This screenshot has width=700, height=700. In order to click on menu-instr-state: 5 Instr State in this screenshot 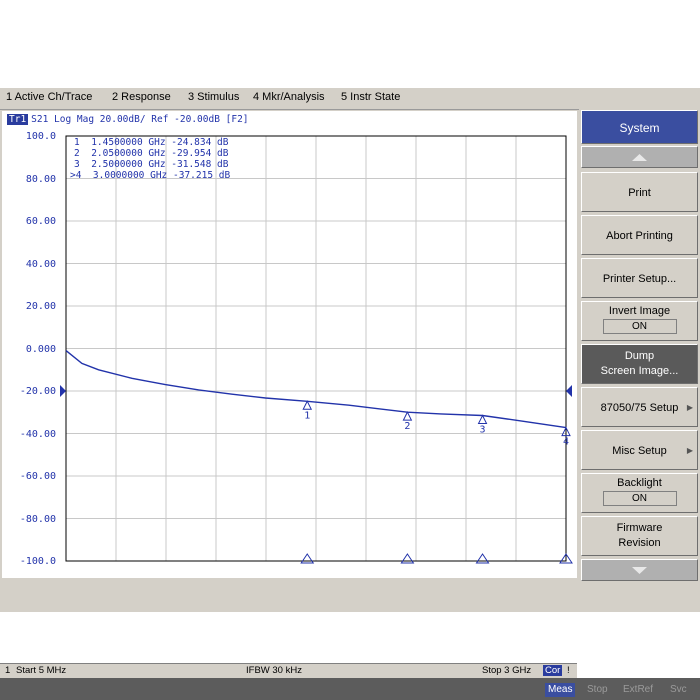, I will do `click(370, 97)`.